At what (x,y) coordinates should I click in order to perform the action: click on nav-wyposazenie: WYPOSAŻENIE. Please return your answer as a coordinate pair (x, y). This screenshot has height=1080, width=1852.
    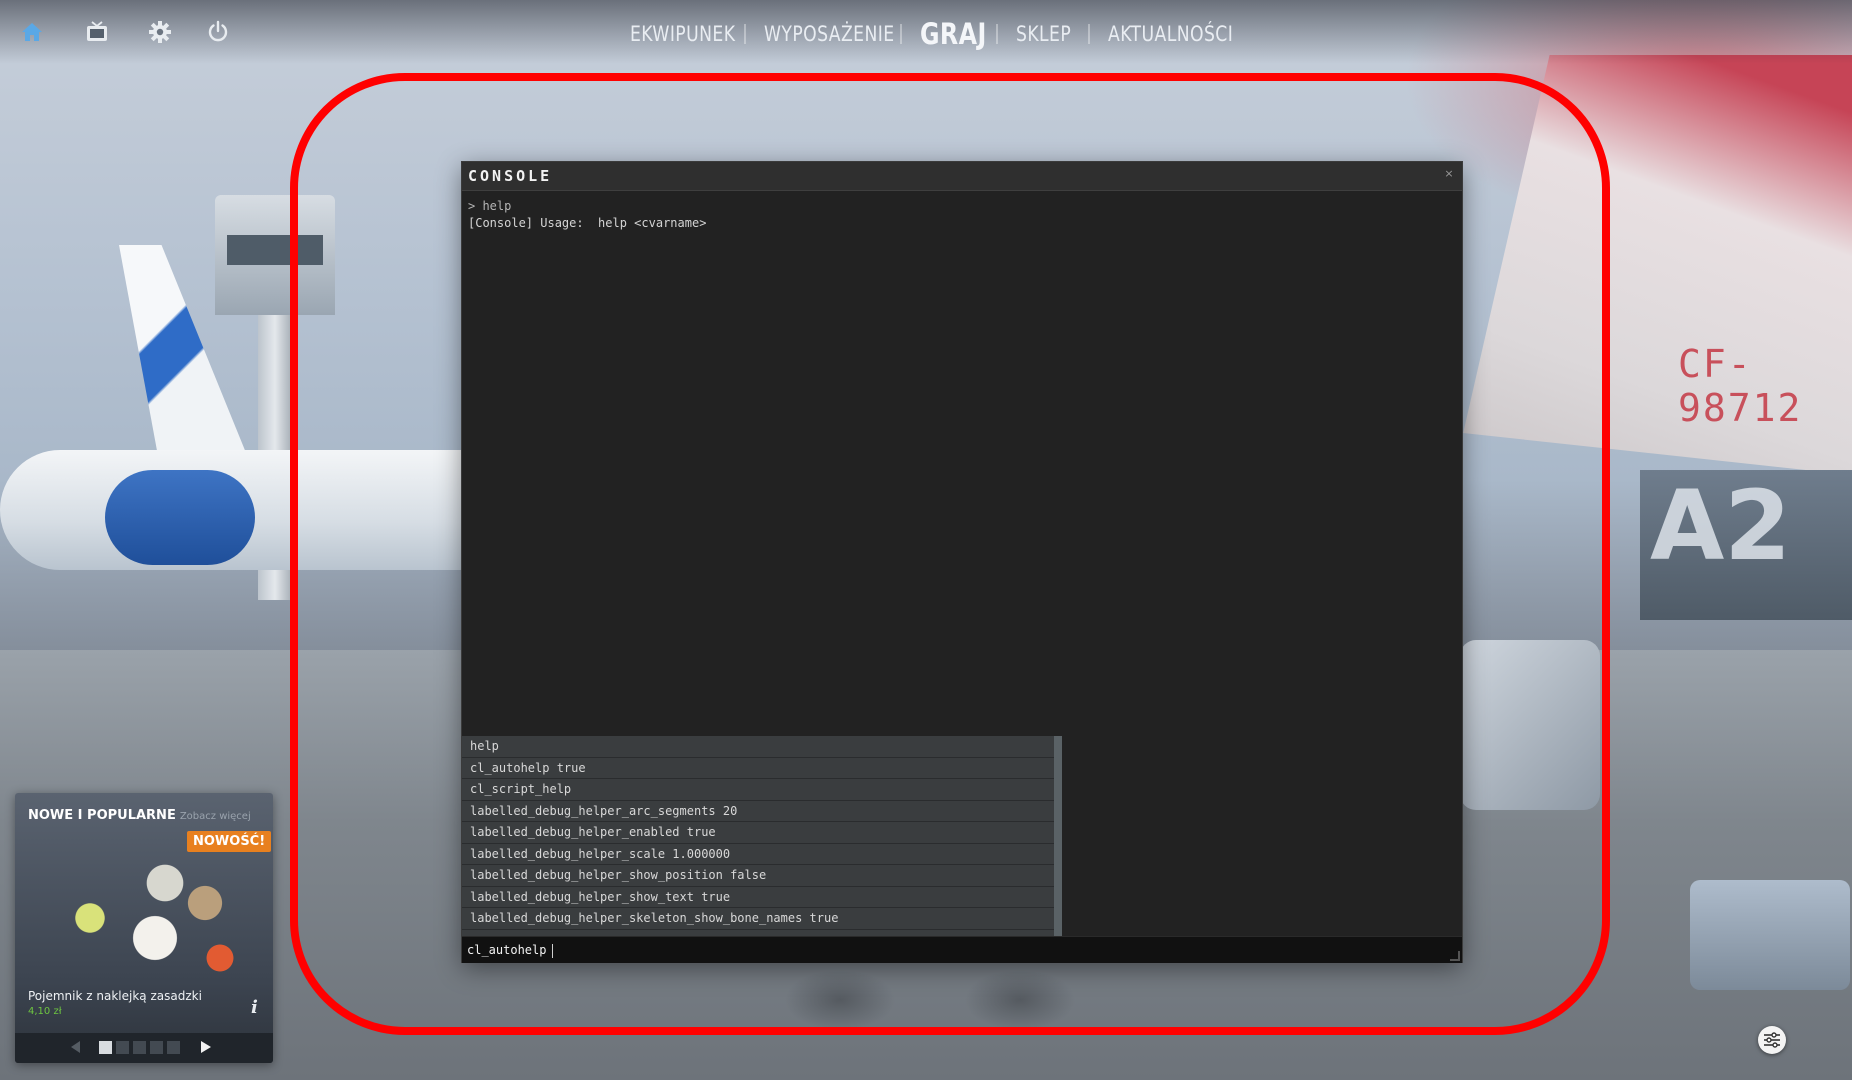
    Looking at the image, I should click on (829, 34).